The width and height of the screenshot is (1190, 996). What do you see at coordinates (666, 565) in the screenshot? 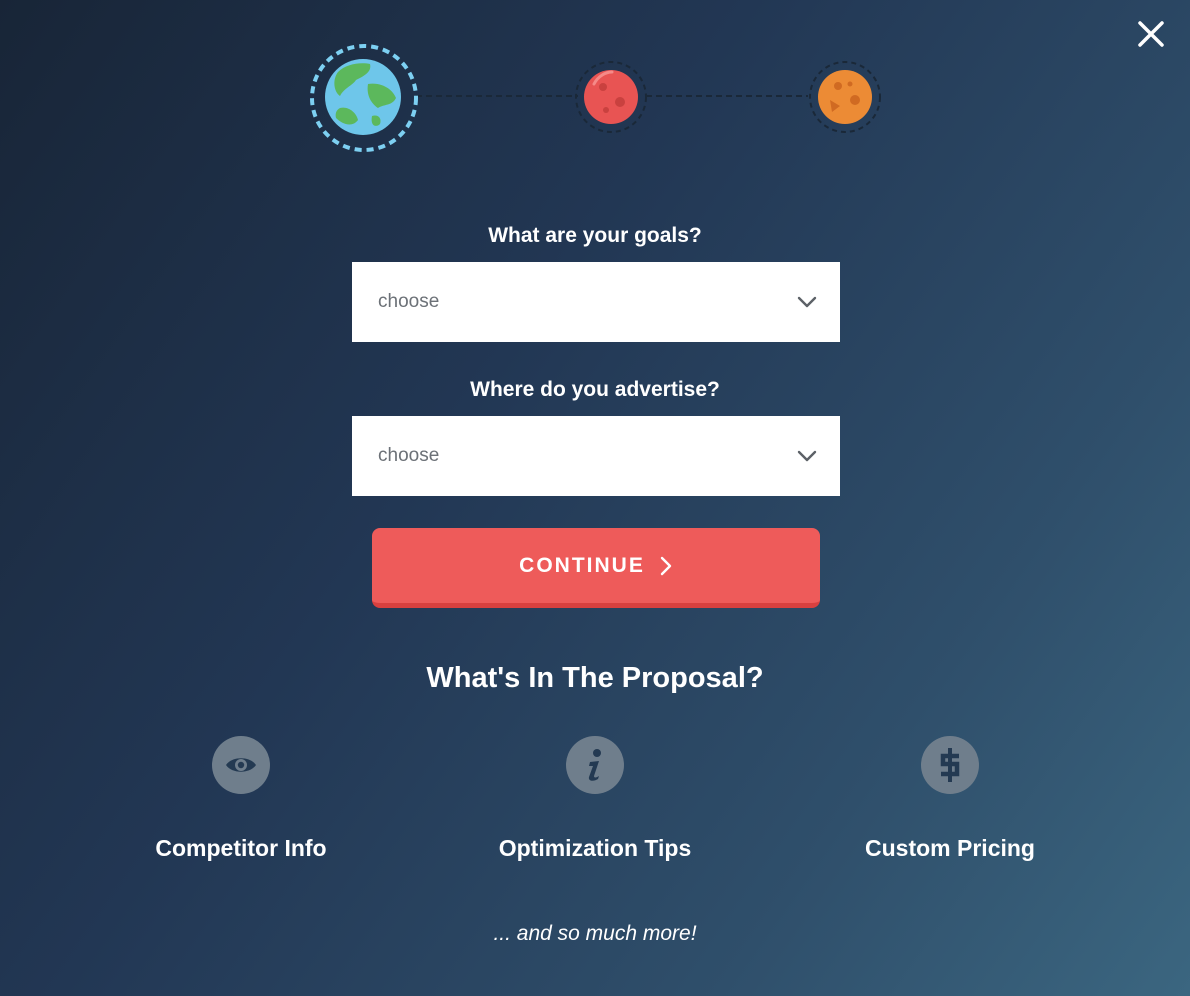
I see `chevron-right-icon` at bounding box center [666, 565].